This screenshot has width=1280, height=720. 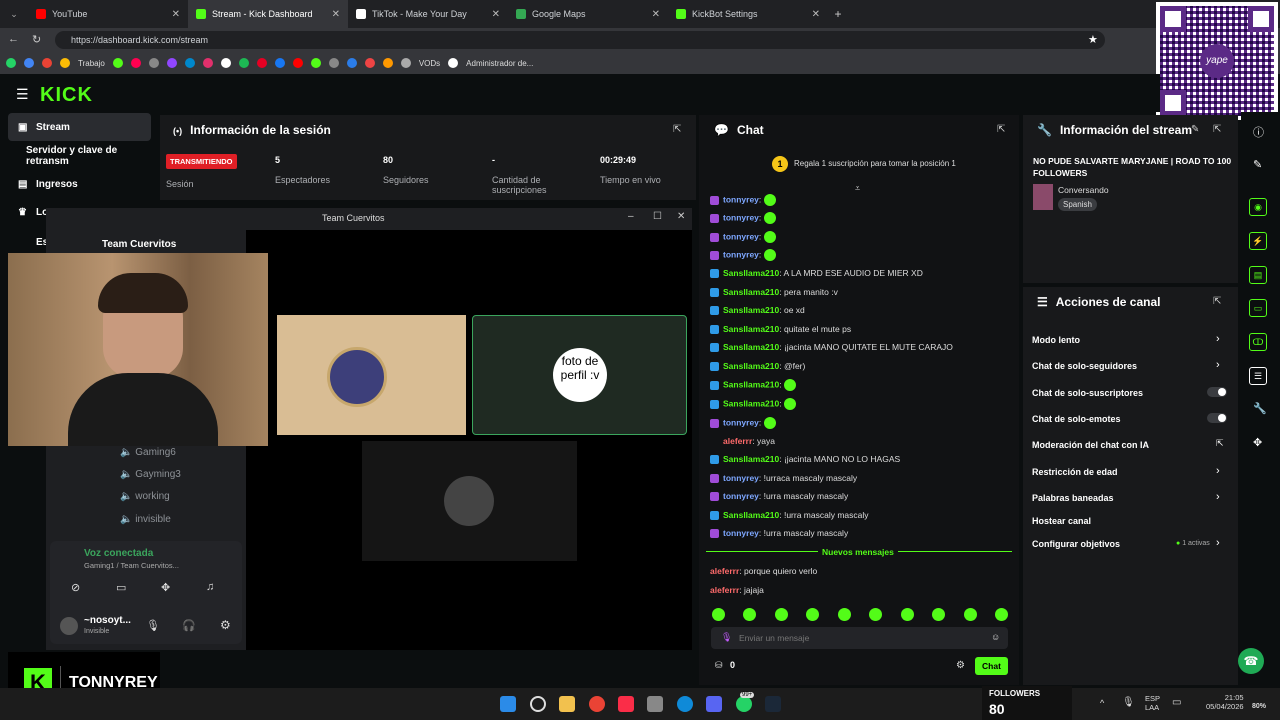 I want to click on lightning-icon: ⚡, so click(x=1258, y=241).